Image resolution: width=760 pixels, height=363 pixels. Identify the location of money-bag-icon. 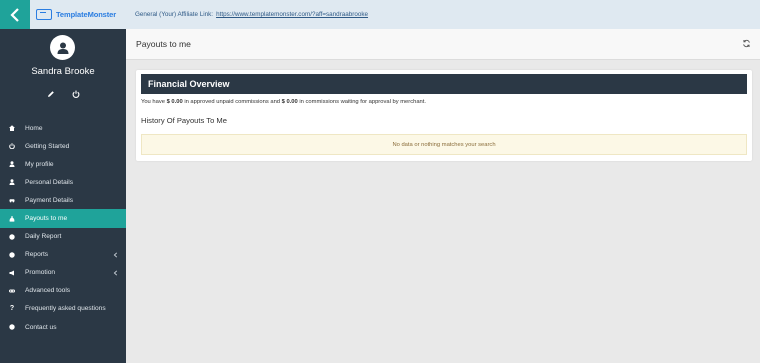
(12, 219).